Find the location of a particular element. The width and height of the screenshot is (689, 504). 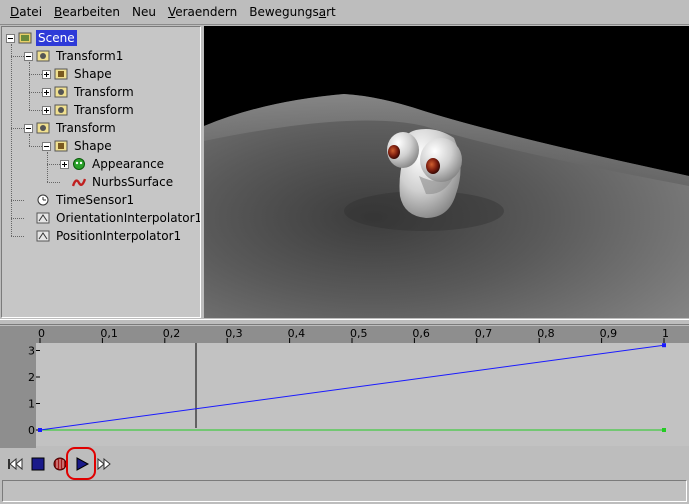

menu-label: Neu is located at coordinates (143, 12).